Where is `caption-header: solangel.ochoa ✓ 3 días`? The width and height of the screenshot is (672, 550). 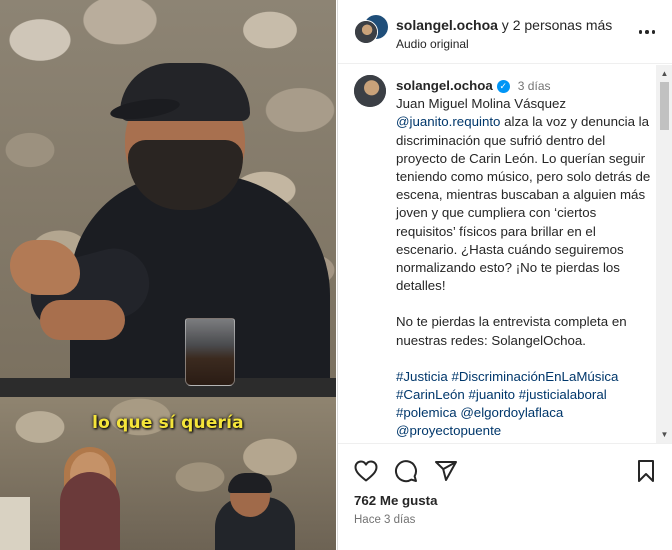 caption-header: solangel.ochoa ✓ 3 días is located at coordinates (523, 86).